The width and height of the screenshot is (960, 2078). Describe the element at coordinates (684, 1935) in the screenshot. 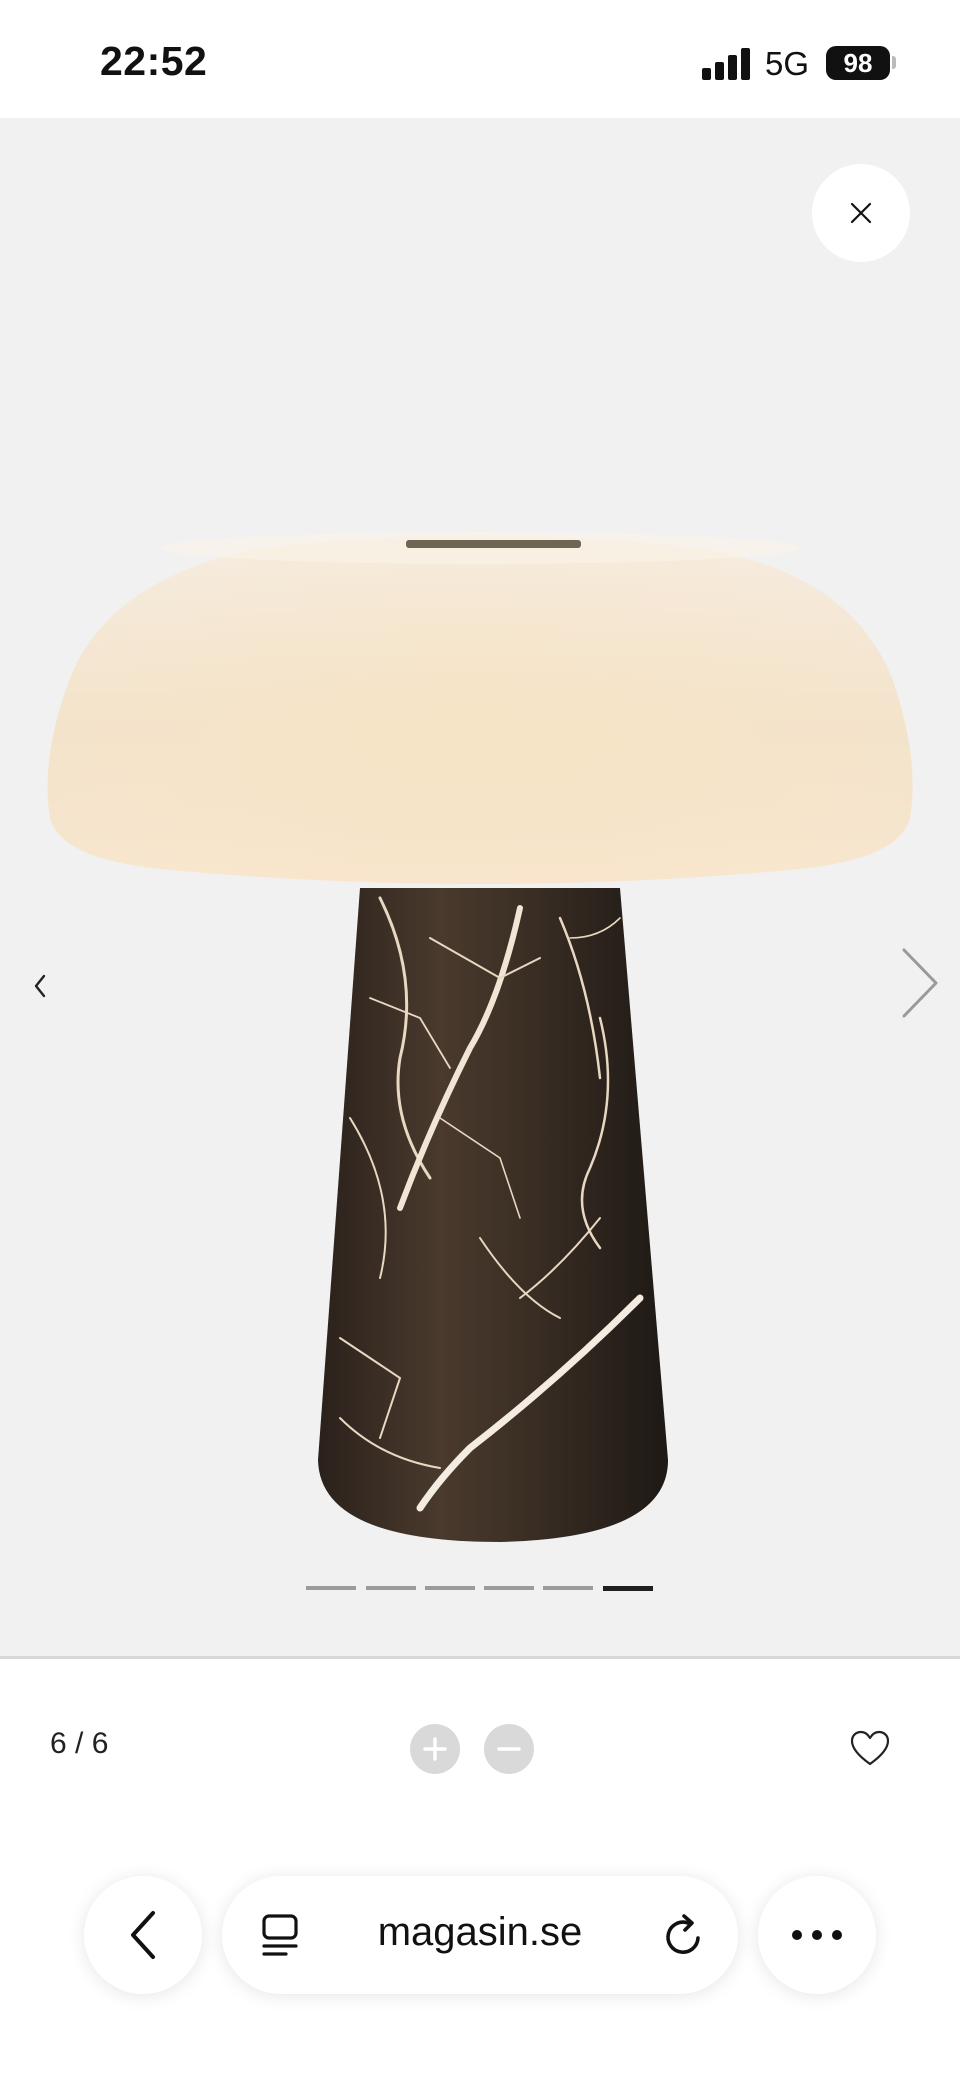

I see `reload-icon` at that location.